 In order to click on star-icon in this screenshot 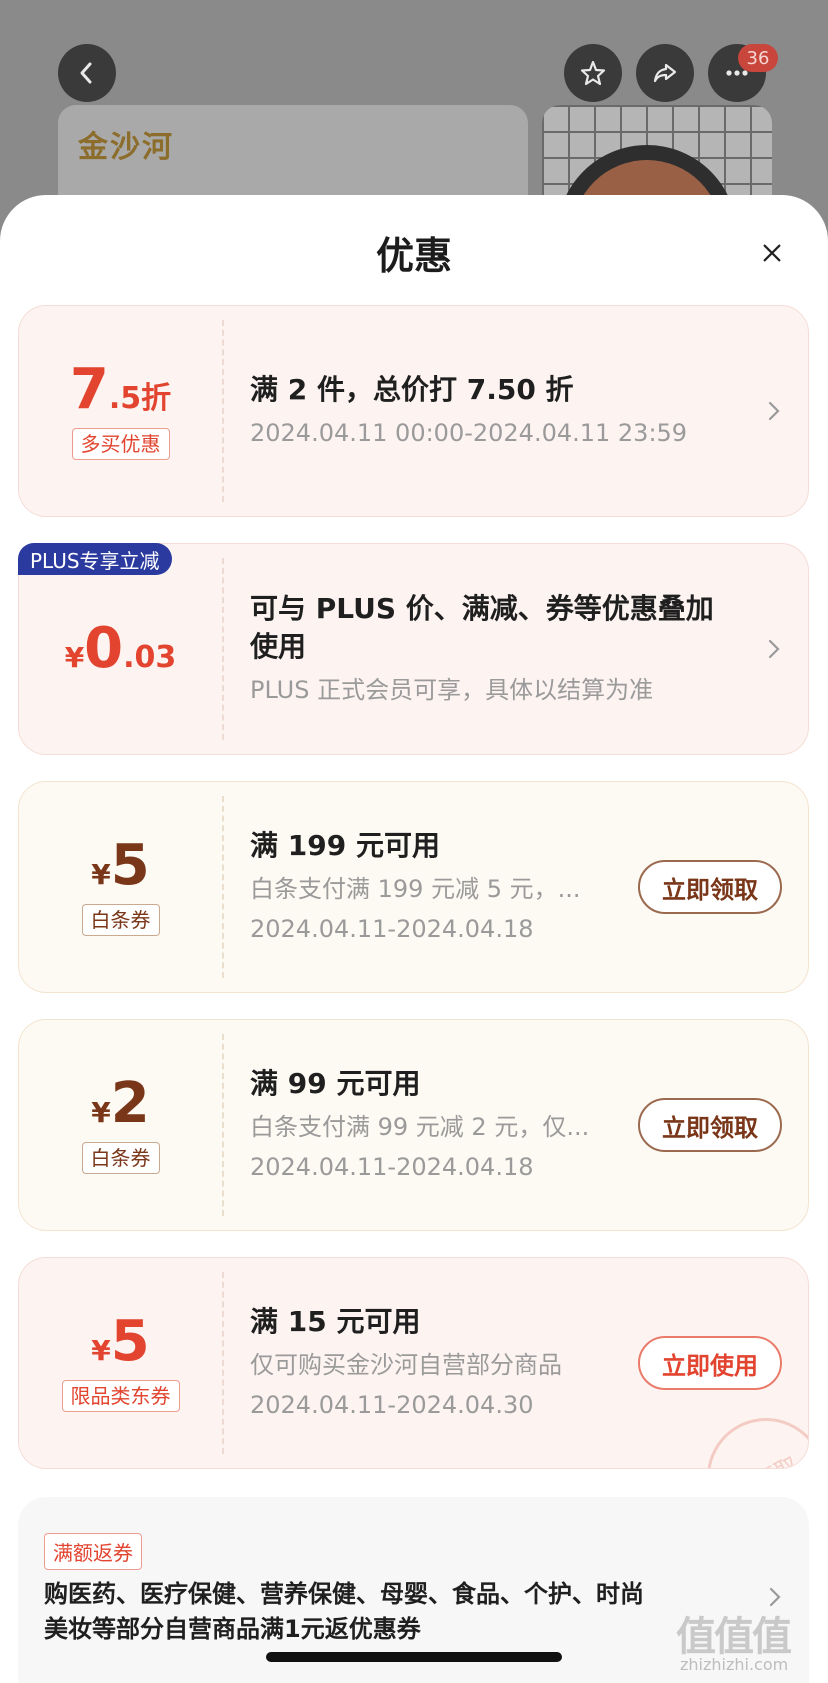, I will do `click(593, 73)`.